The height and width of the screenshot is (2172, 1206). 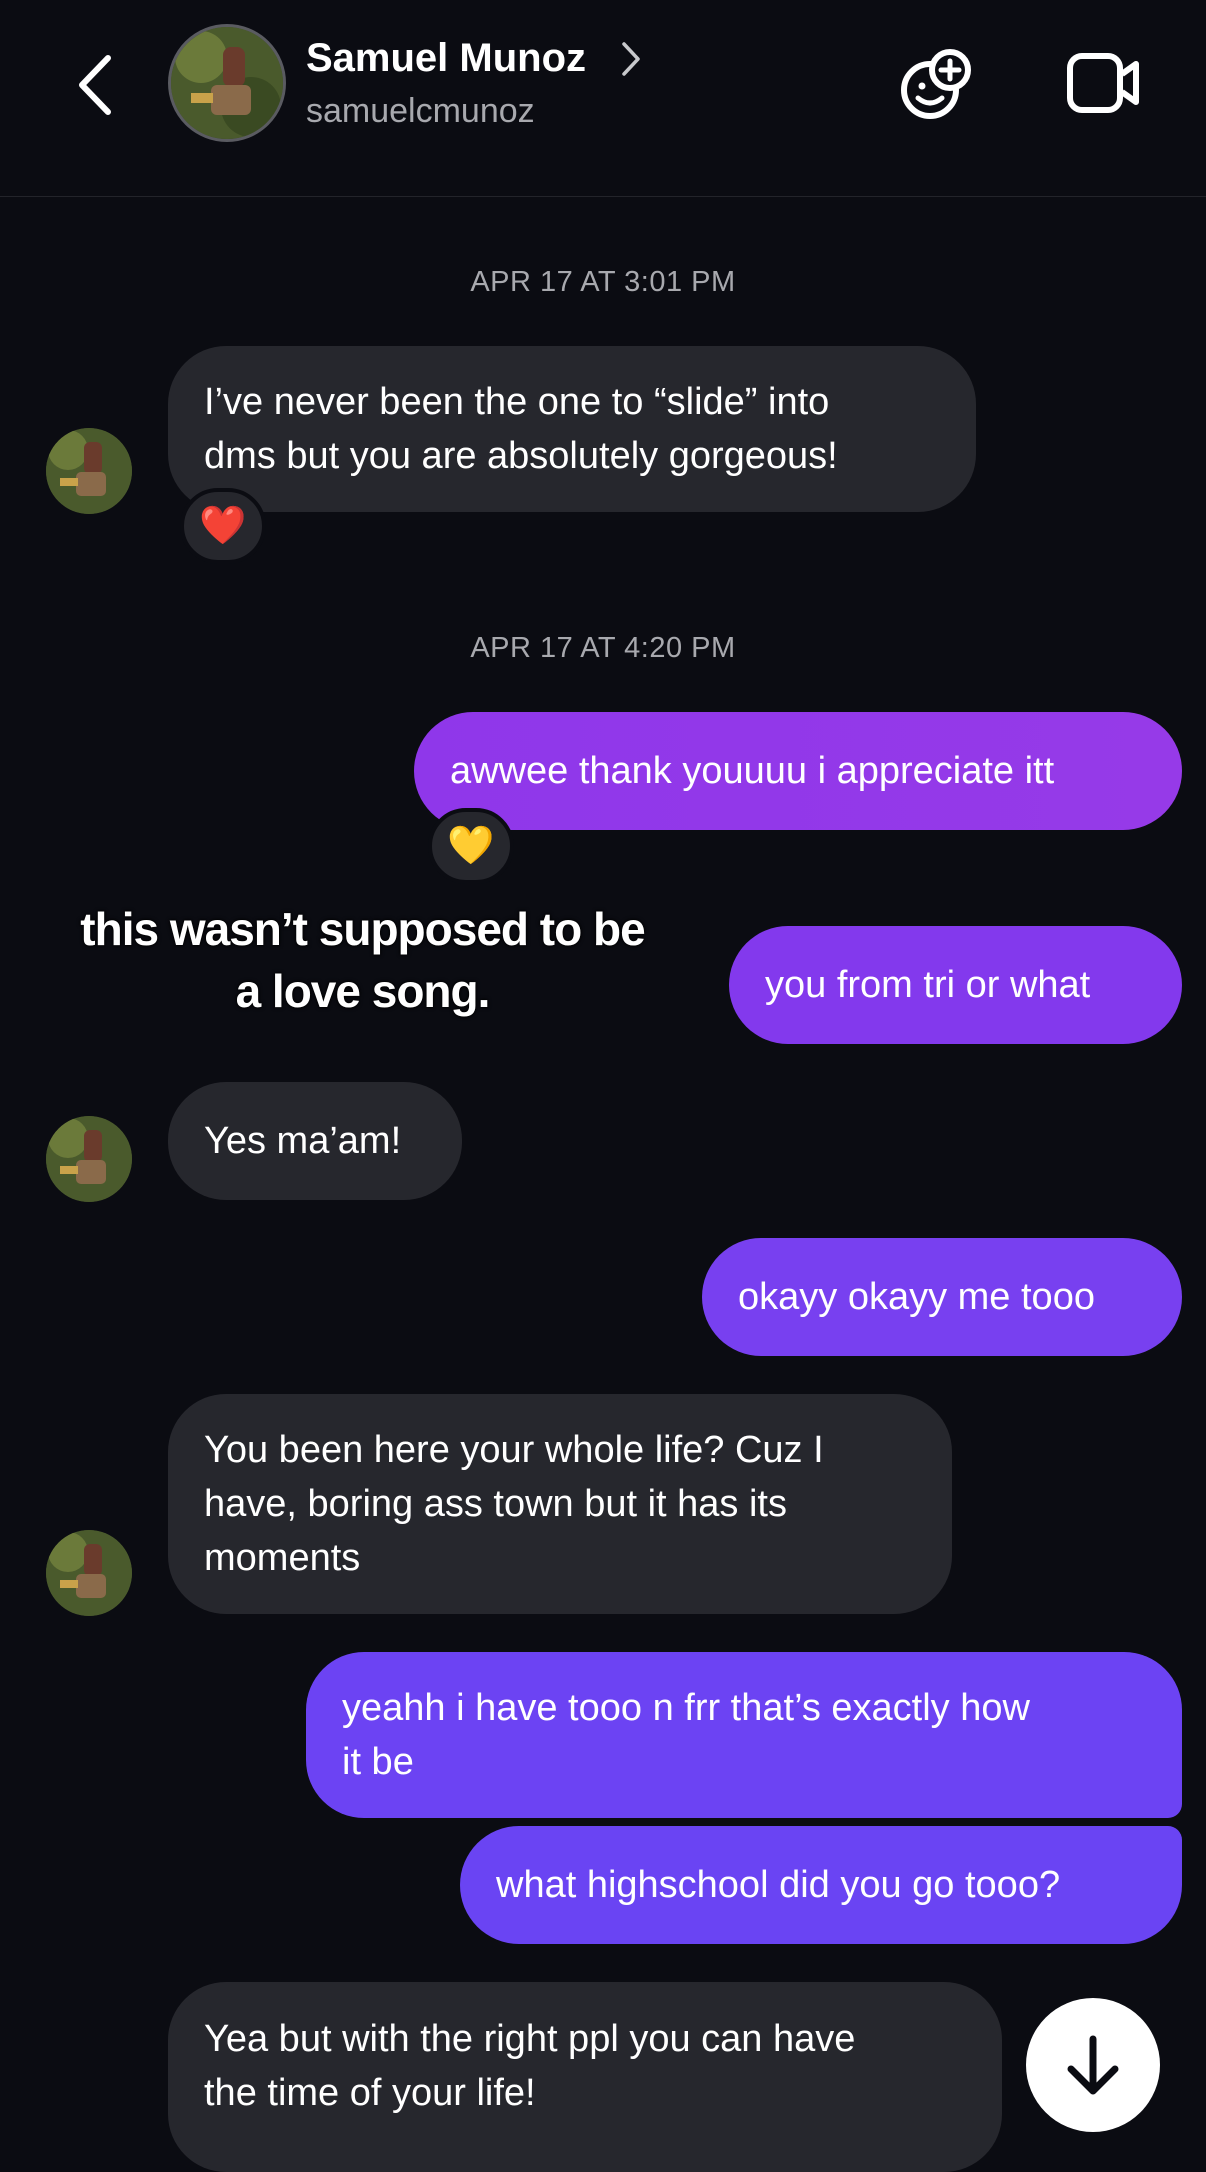 I want to click on smiley-plus-icon, so click(x=936, y=84).